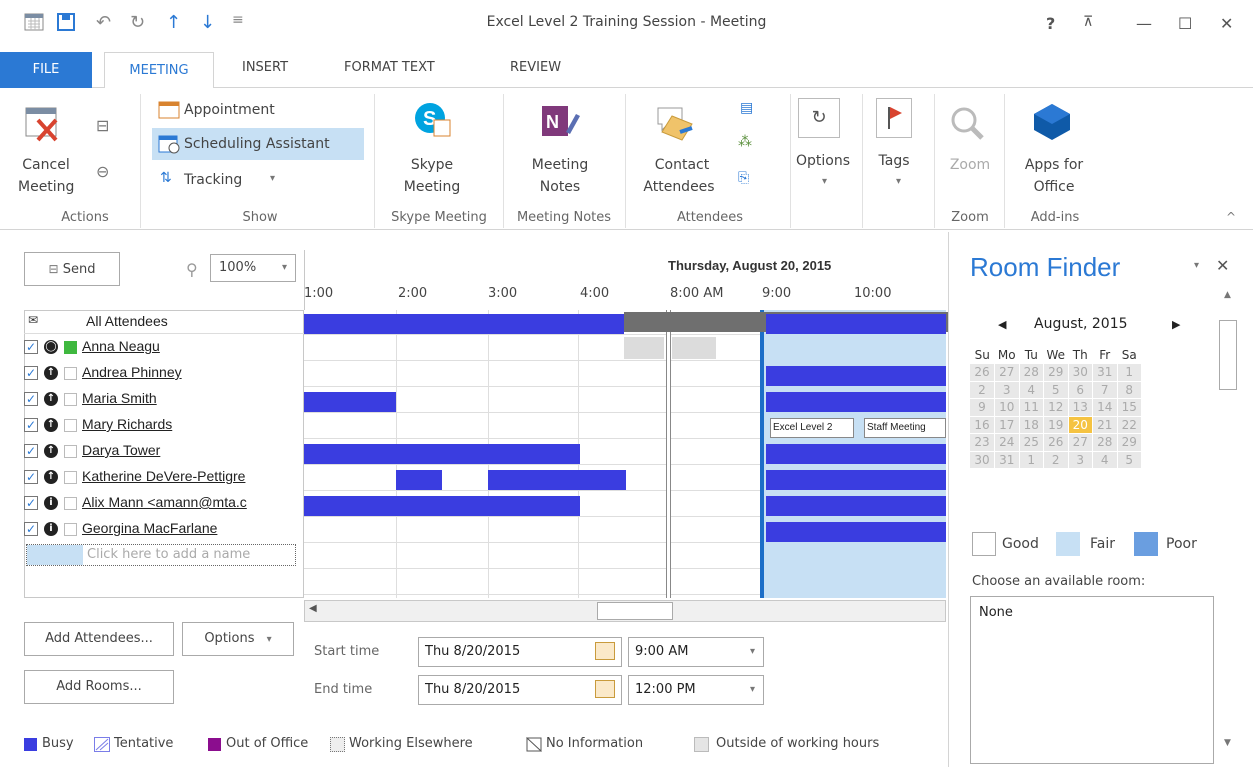  I want to click on calendar-day: 27, so click(1080, 442).